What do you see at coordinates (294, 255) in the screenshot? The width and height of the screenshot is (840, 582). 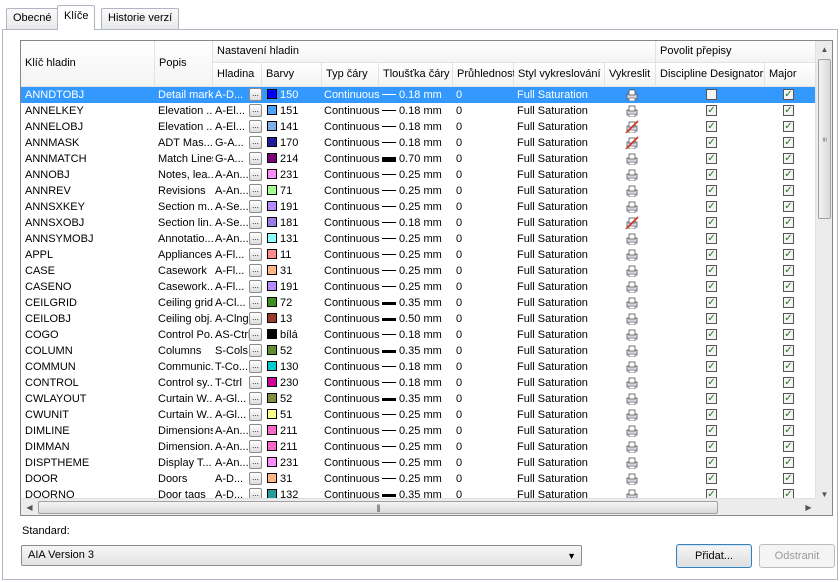 I see `cell-barvy: 11` at bounding box center [294, 255].